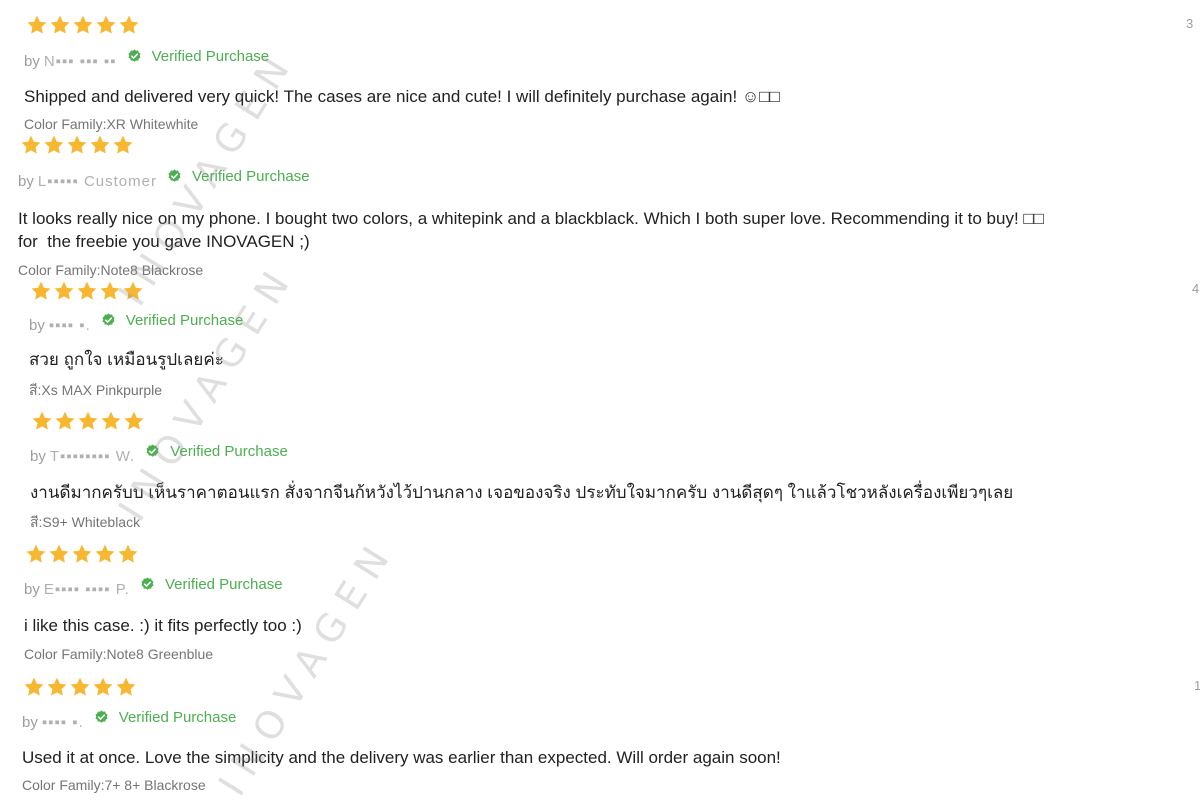  What do you see at coordinates (96, 390) in the screenshot?
I see `review-sku: สี:Xs MAX Pinkpurple` at bounding box center [96, 390].